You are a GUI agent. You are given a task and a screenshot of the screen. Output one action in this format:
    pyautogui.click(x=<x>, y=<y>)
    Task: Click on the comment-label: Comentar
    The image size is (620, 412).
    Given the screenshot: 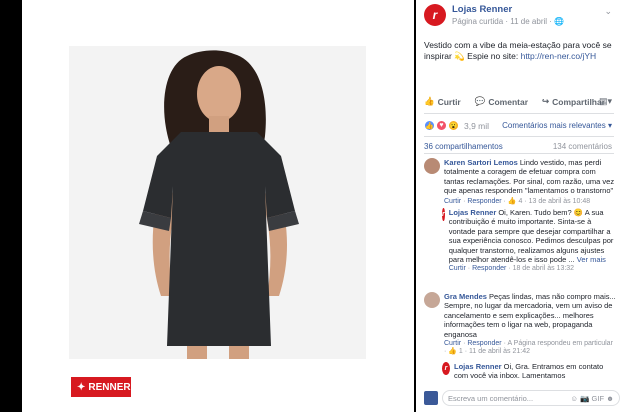 What is the action you would take?
    pyautogui.click(x=508, y=101)
    